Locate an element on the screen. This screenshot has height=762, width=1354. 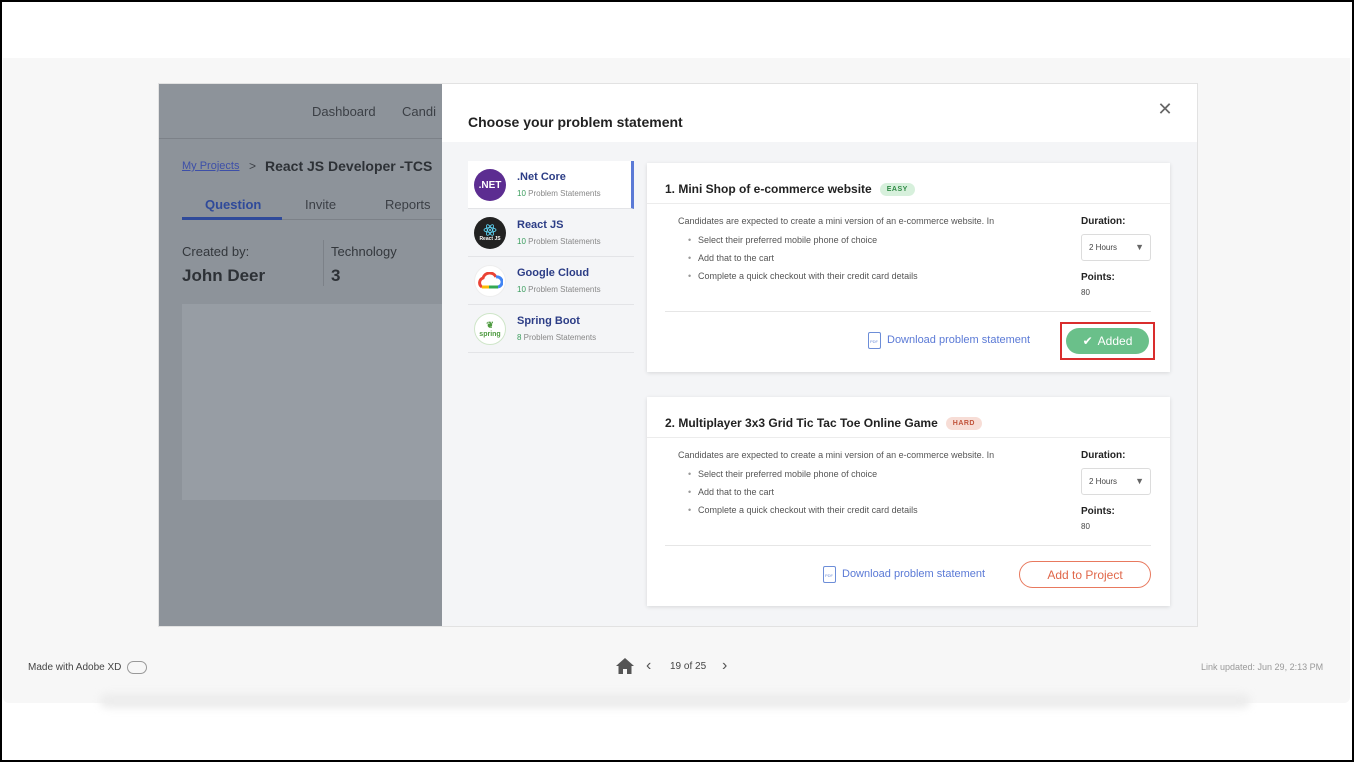
tech-name: .Net Core is located at coordinates (541, 177).